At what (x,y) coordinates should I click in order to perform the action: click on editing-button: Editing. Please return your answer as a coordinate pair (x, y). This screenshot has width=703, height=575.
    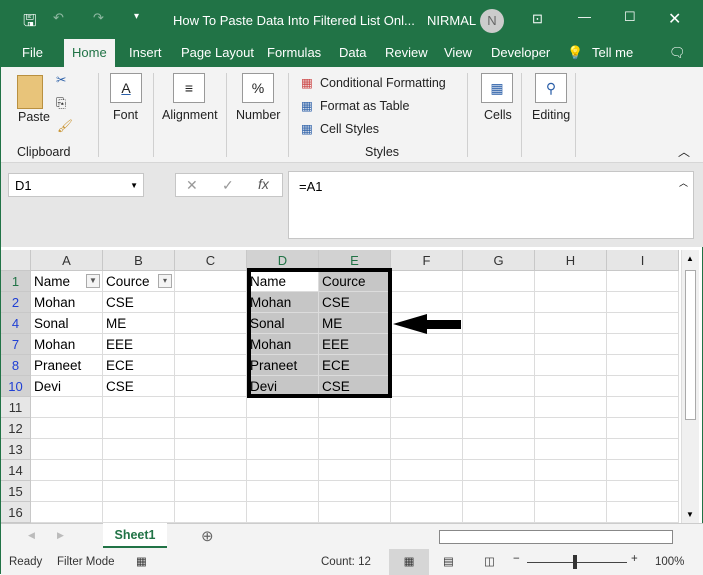
    Looking at the image, I should click on (551, 115).